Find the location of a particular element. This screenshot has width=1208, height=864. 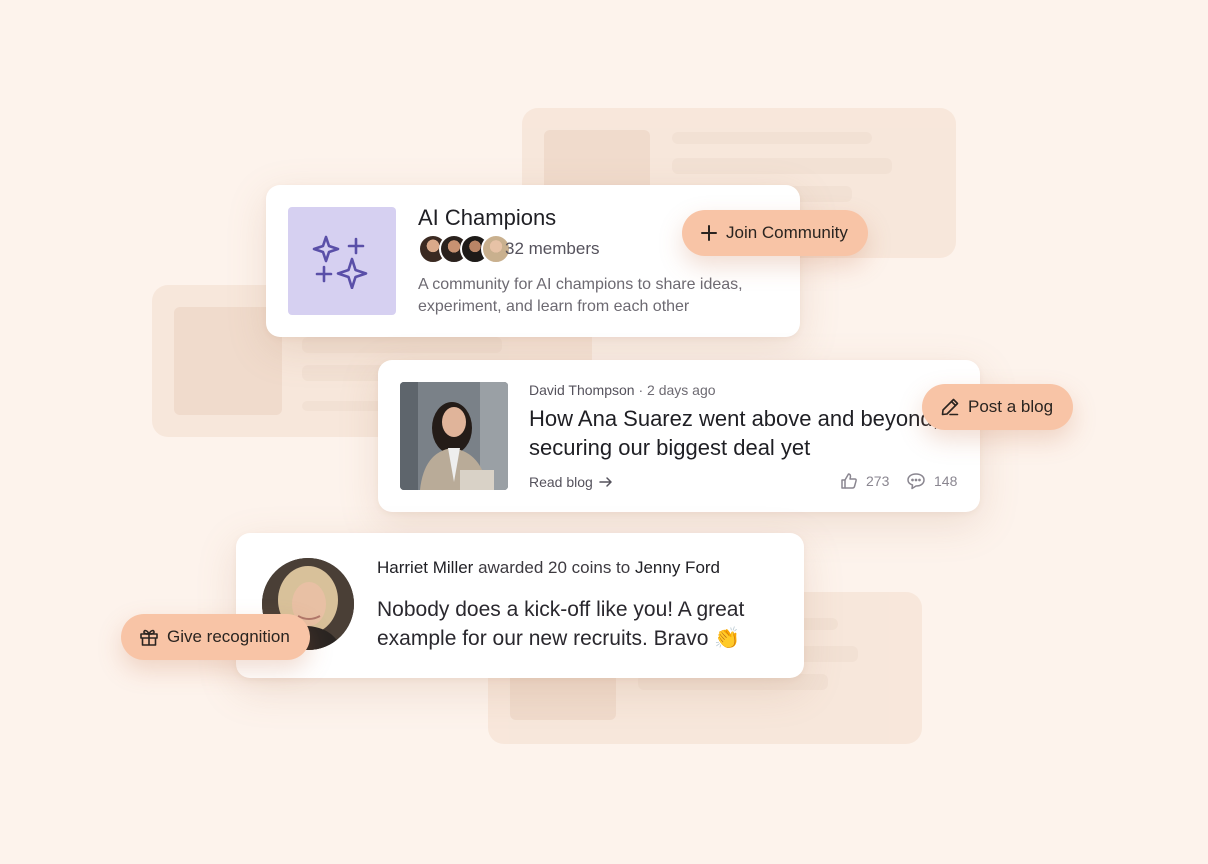

recognition-action: awarded 20 coins to is located at coordinates (554, 567).